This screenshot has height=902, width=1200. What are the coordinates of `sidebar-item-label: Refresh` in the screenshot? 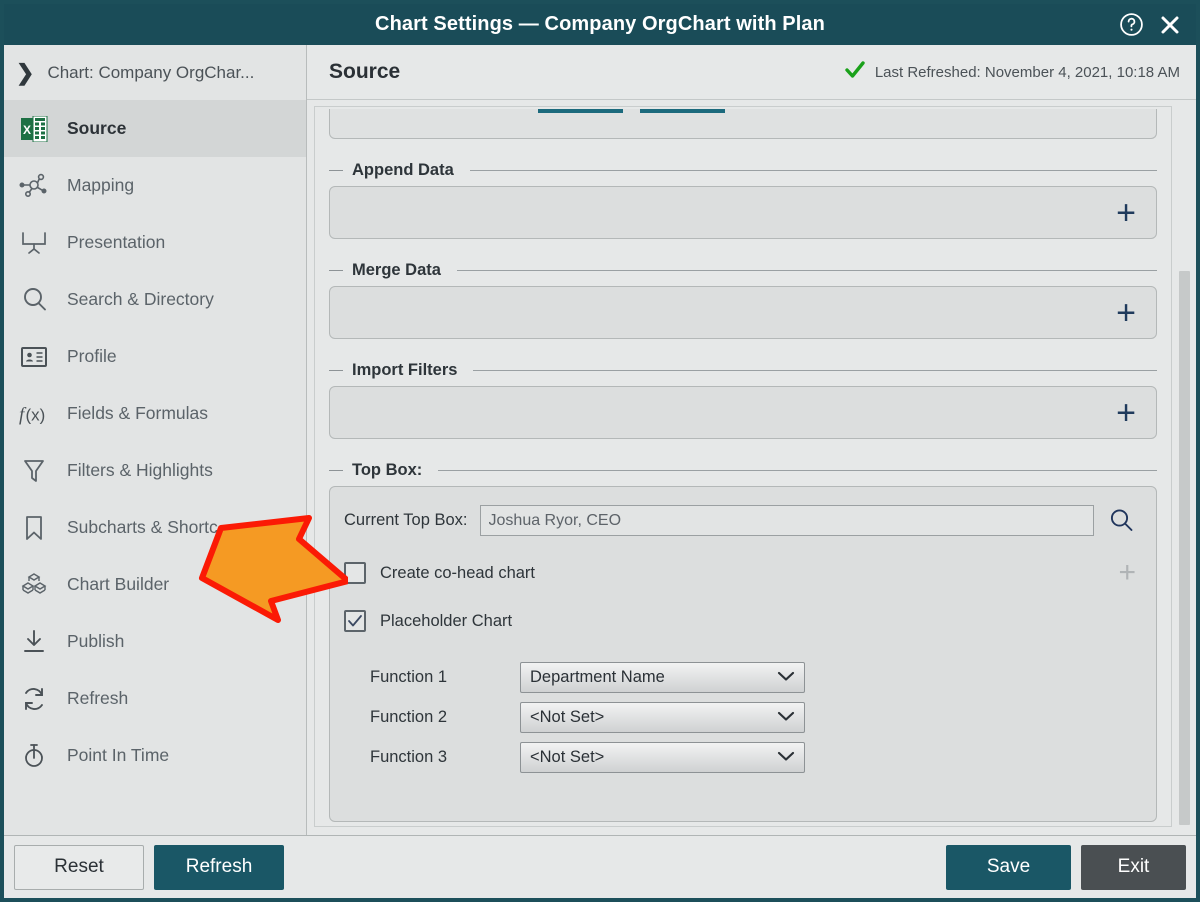 It's located at (98, 698).